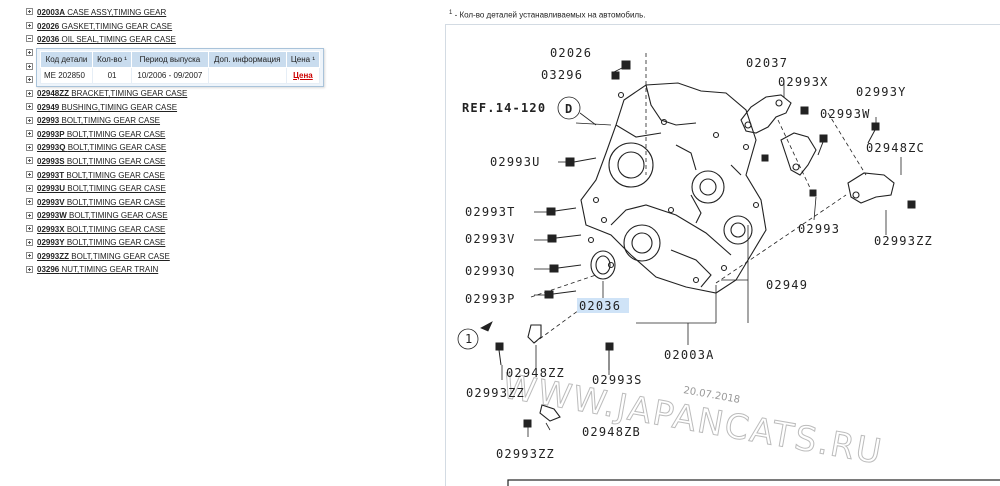  Describe the element at coordinates (525, 454) in the screenshot. I see `label-02993ZZ-b: 02993ZZ` at that location.